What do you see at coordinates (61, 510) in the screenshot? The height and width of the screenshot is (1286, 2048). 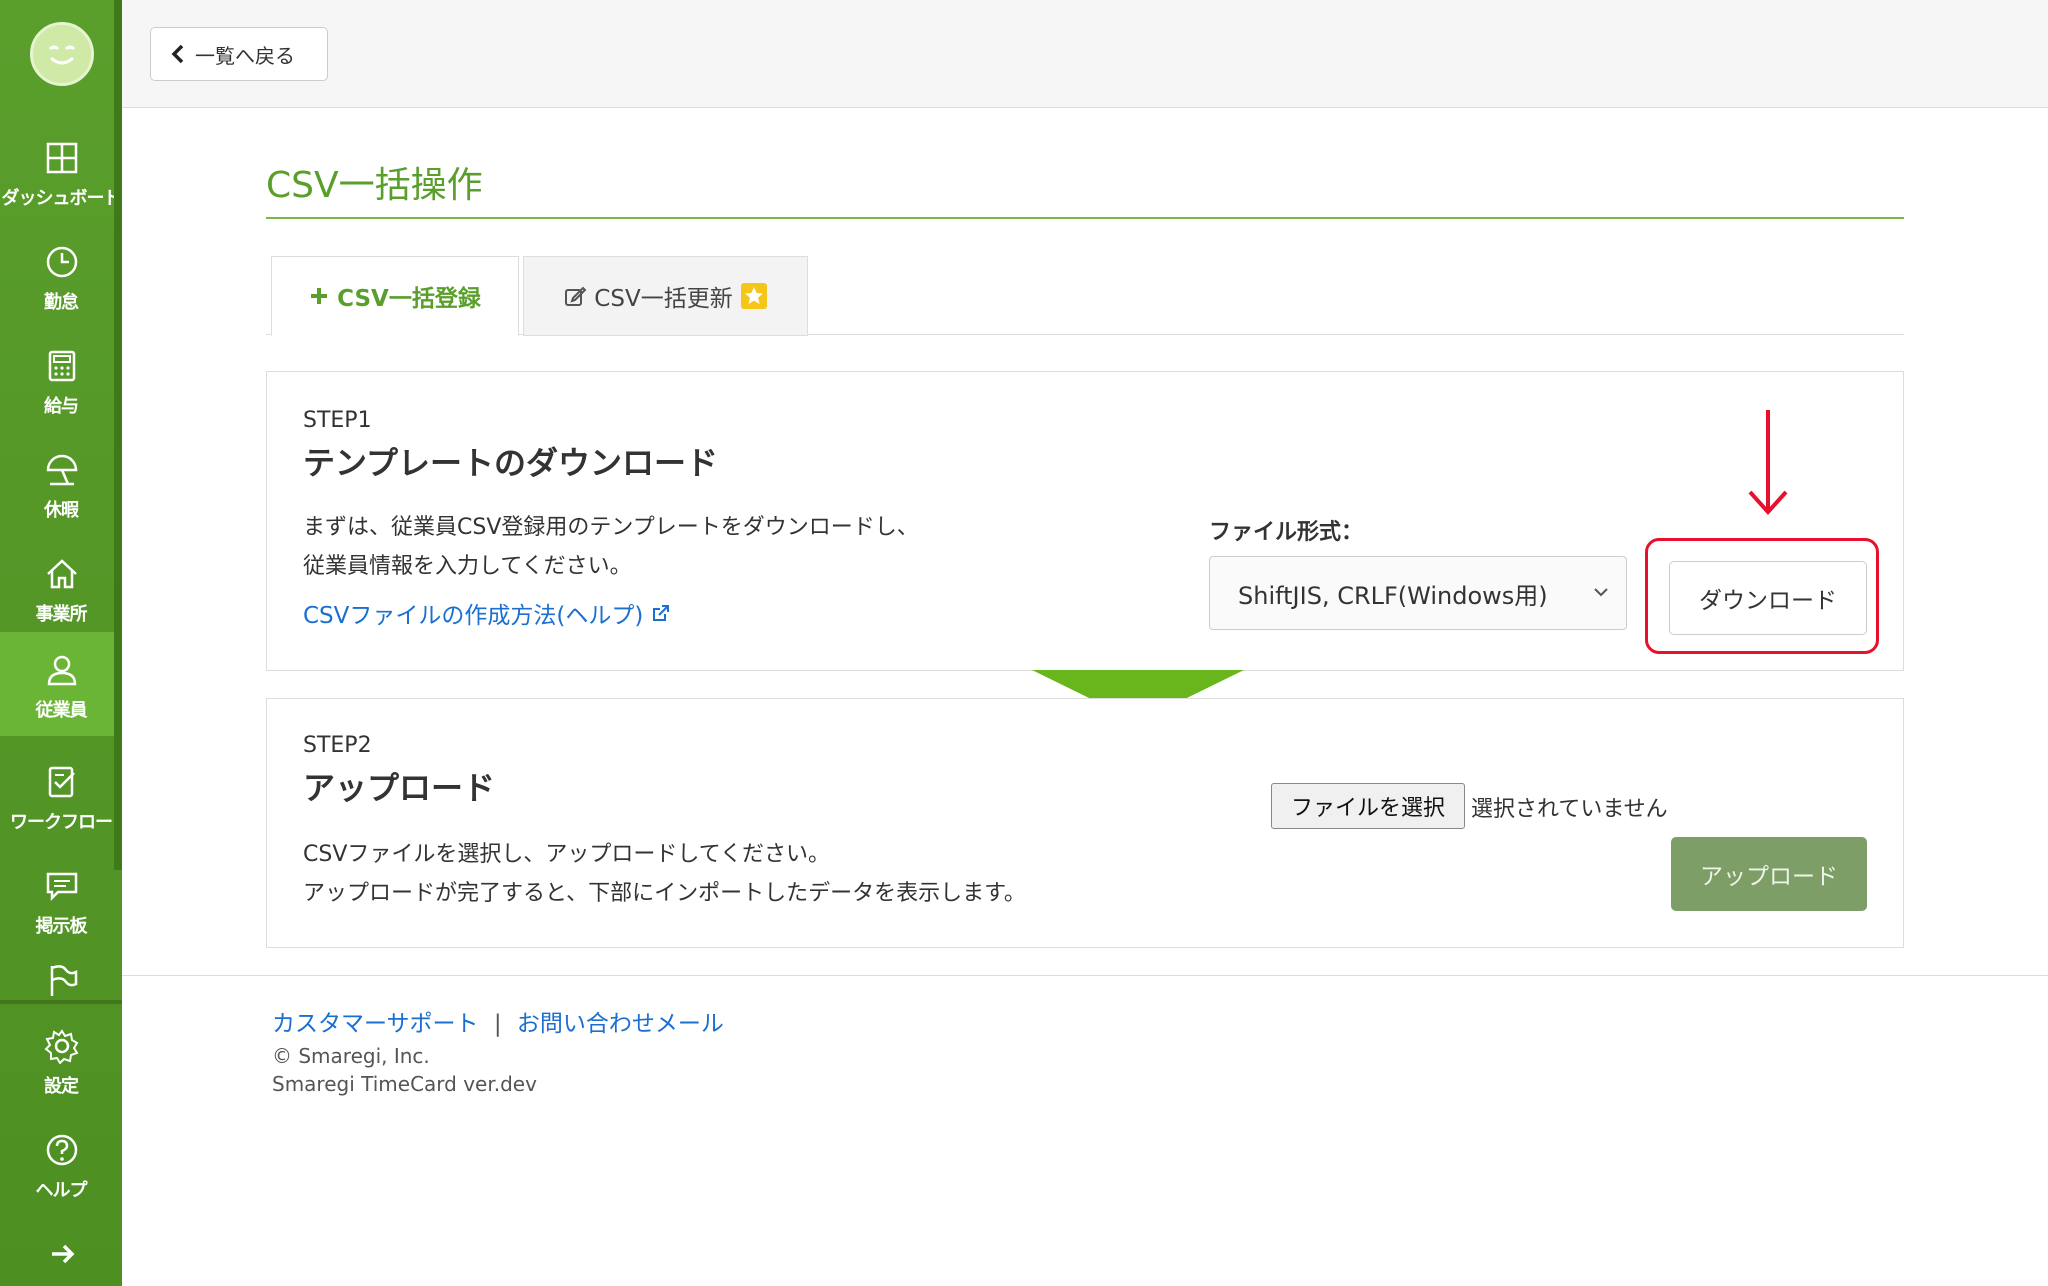 I see `sidebar-item-label: 休暇` at bounding box center [61, 510].